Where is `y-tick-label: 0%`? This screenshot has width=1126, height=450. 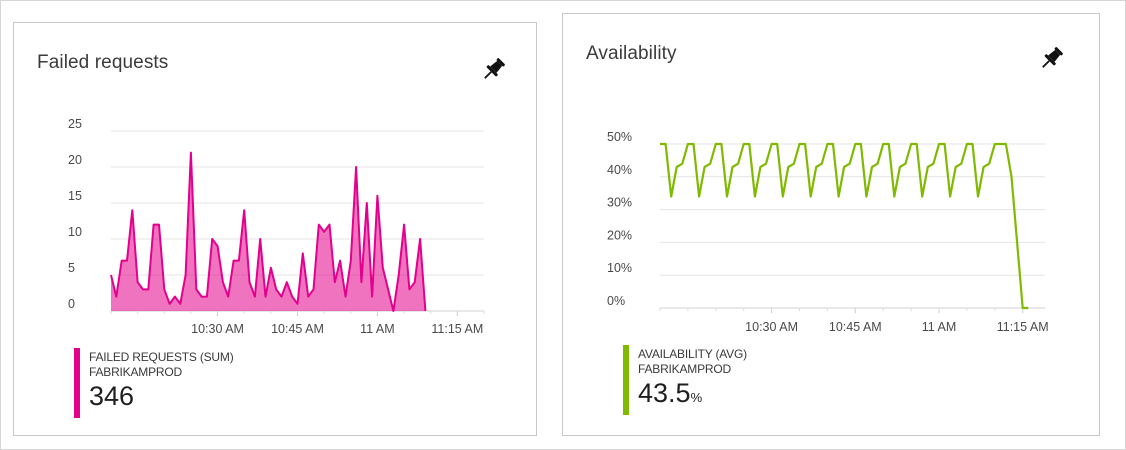
y-tick-label: 0% is located at coordinates (616, 301).